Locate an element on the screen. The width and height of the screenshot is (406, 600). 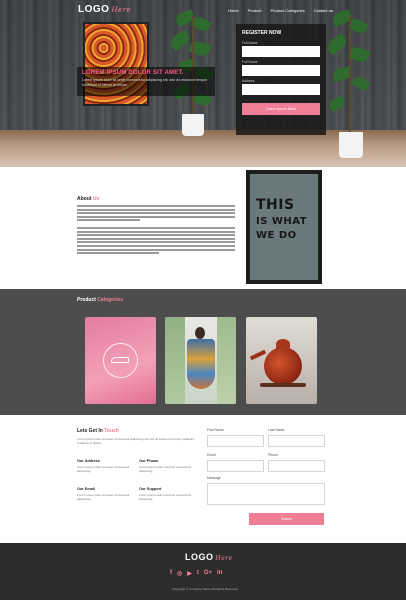
register-label-3: Address is located at coordinates (248, 81).